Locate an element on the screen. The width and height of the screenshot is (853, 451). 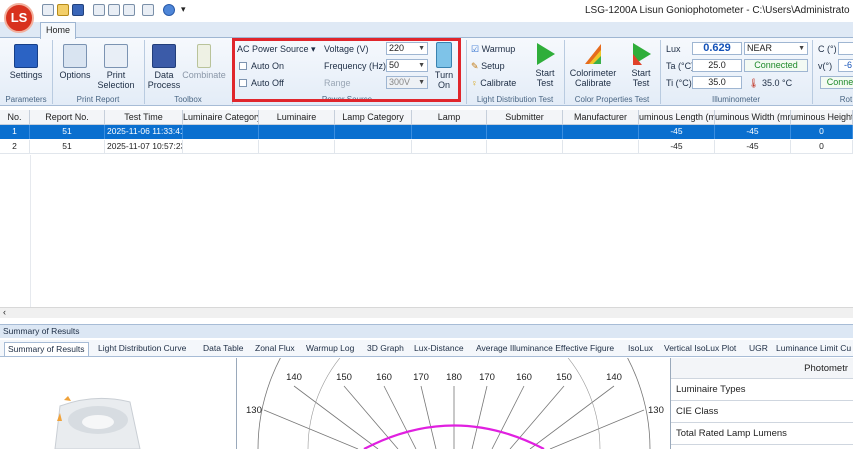
save-icon is located at coordinates (78, 10).